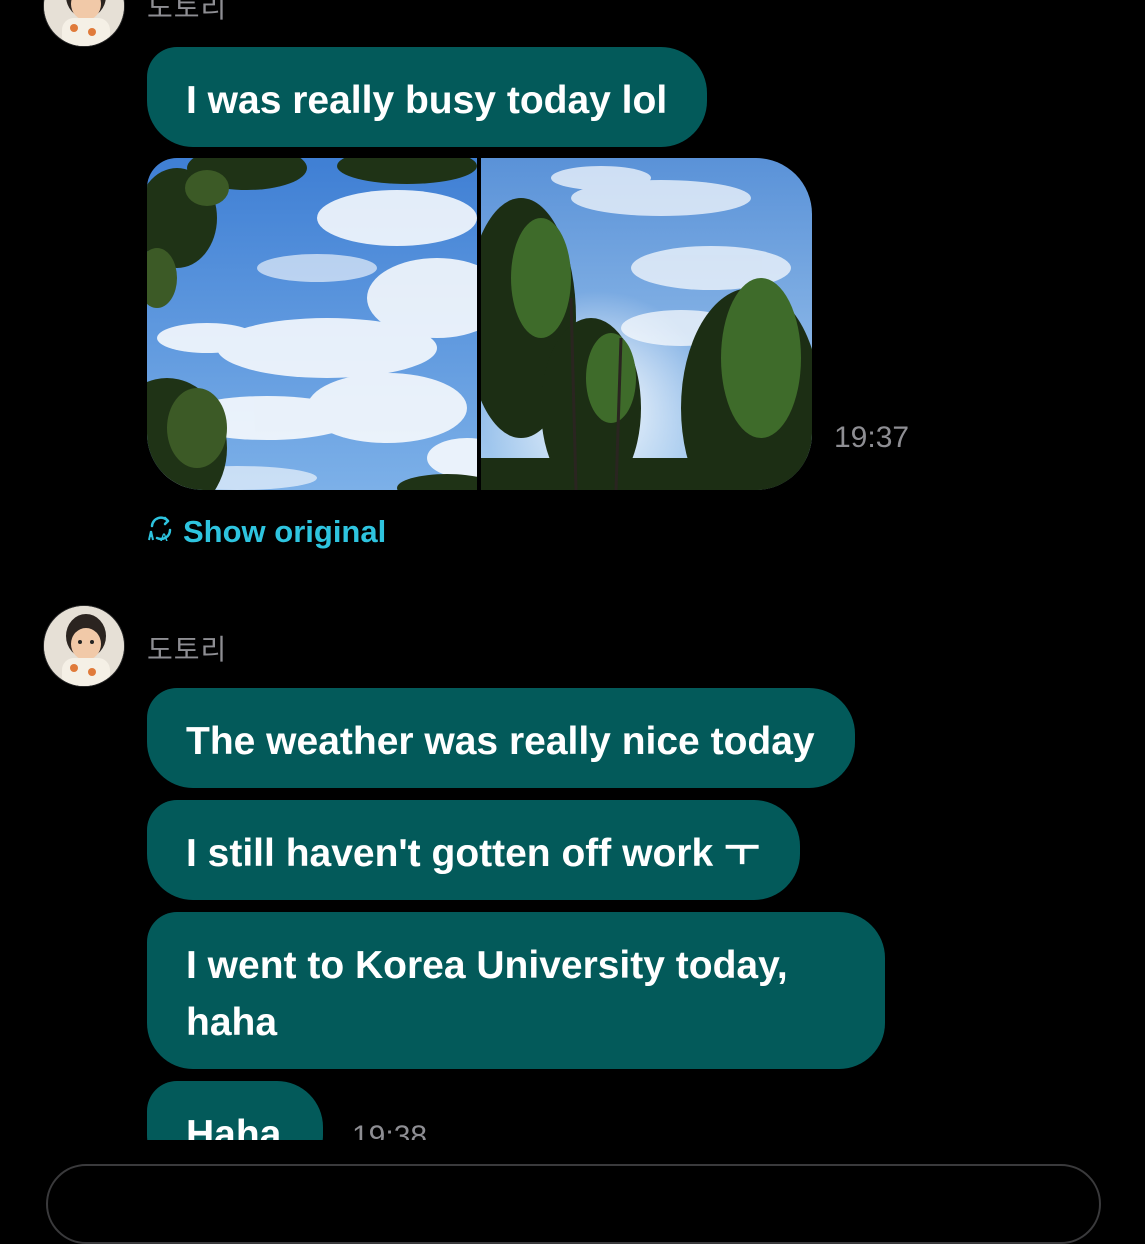  I want to click on translate-icon: A, so click(161, 532).